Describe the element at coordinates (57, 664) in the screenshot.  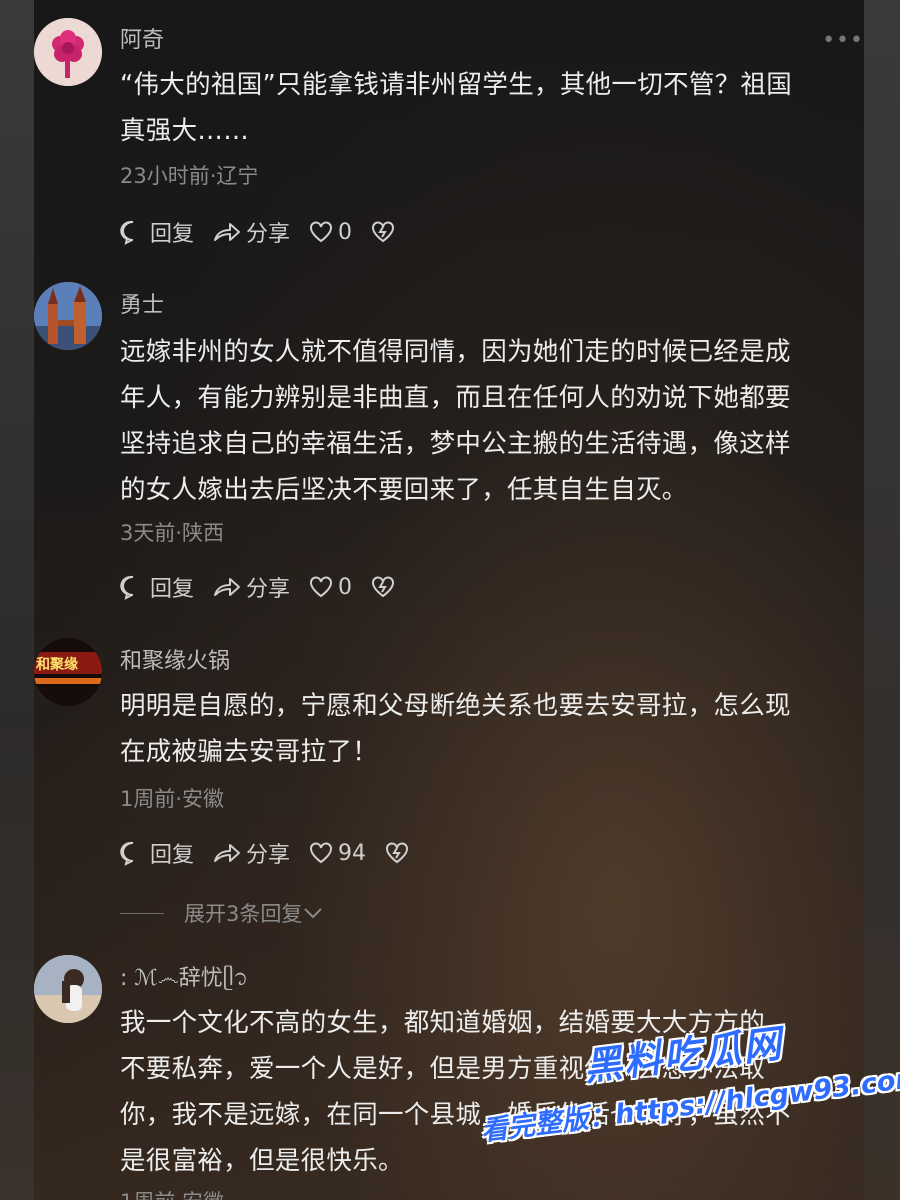
I see `restaurant-sign-text: 和聚缘` at that location.